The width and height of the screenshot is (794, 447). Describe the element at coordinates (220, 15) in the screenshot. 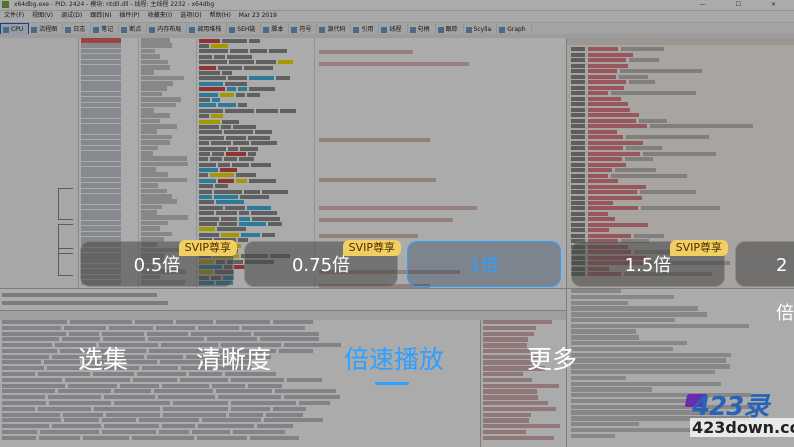

I see `menu-item: 帮助(H)` at that location.